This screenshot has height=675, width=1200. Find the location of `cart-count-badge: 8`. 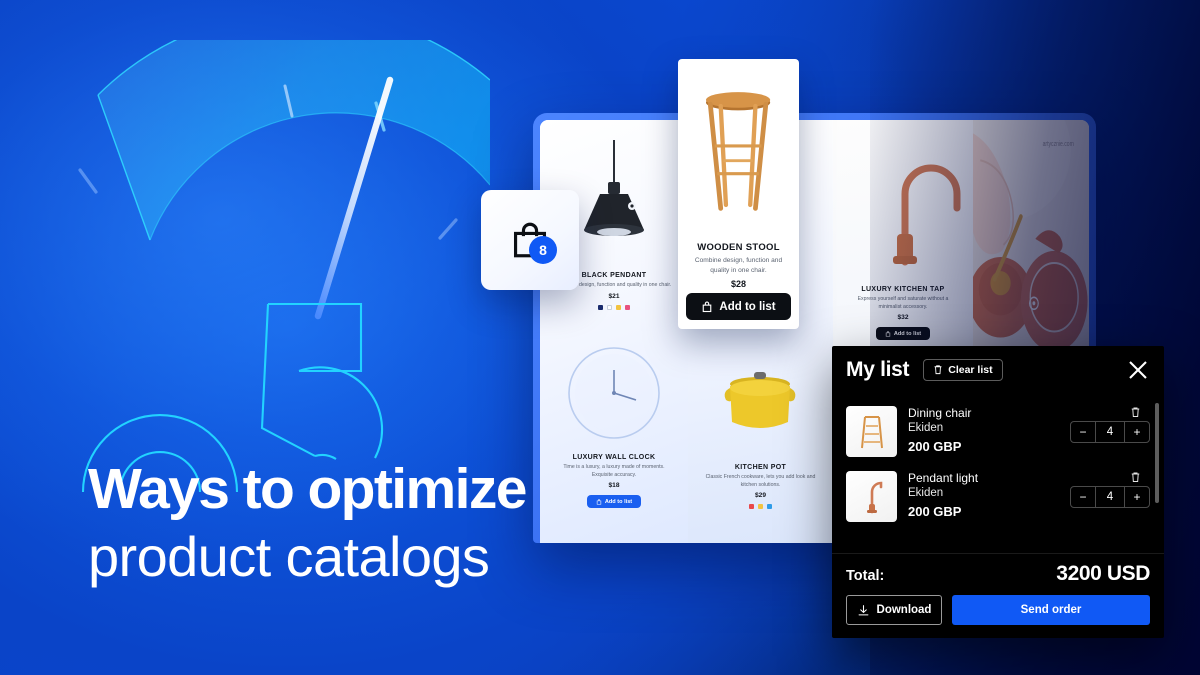

cart-count-badge: 8 is located at coordinates (543, 250).